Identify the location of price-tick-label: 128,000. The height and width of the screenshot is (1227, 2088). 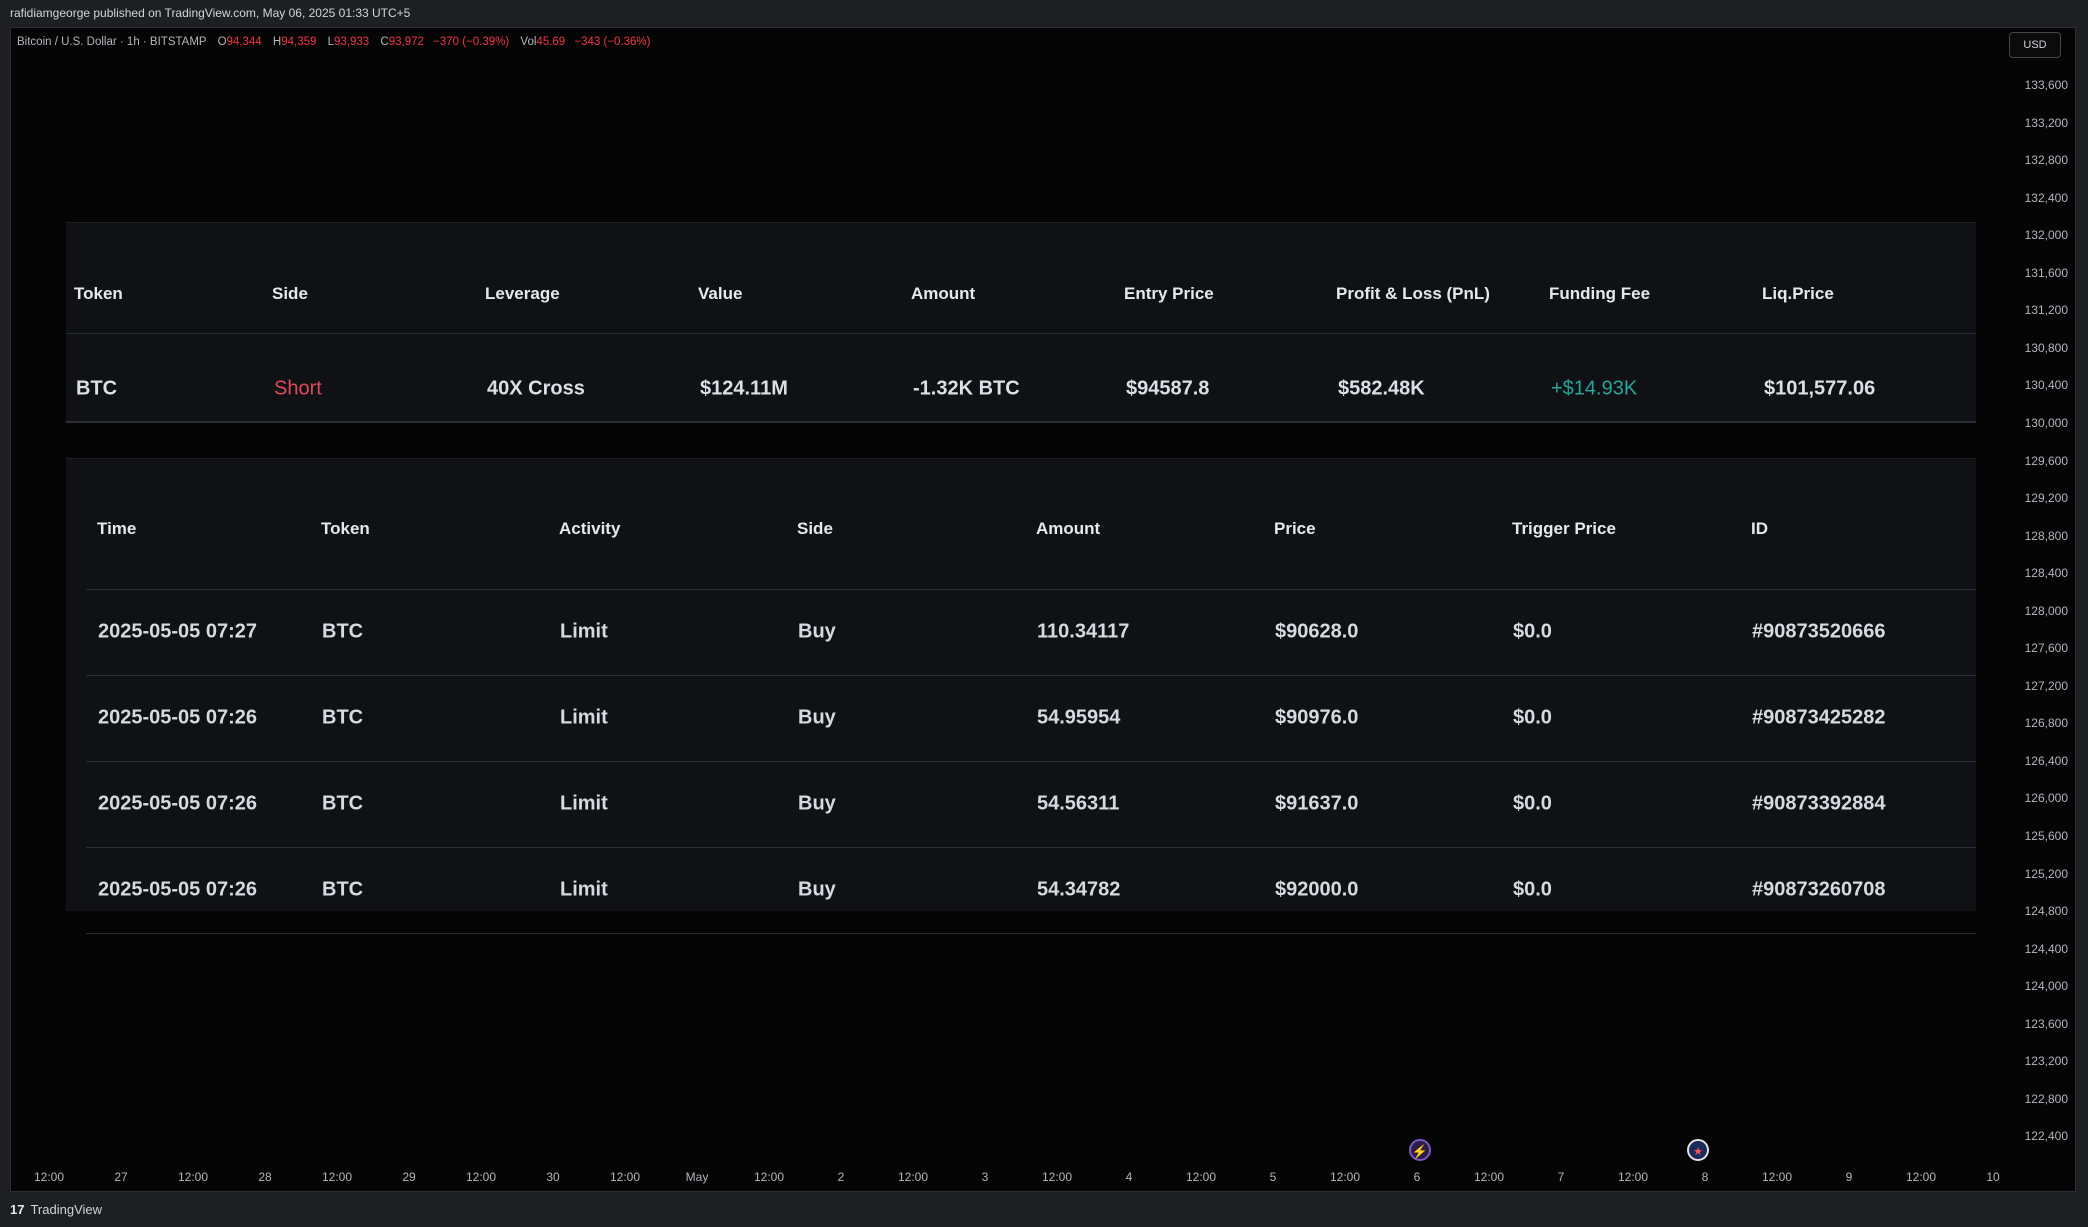
(2046, 610).